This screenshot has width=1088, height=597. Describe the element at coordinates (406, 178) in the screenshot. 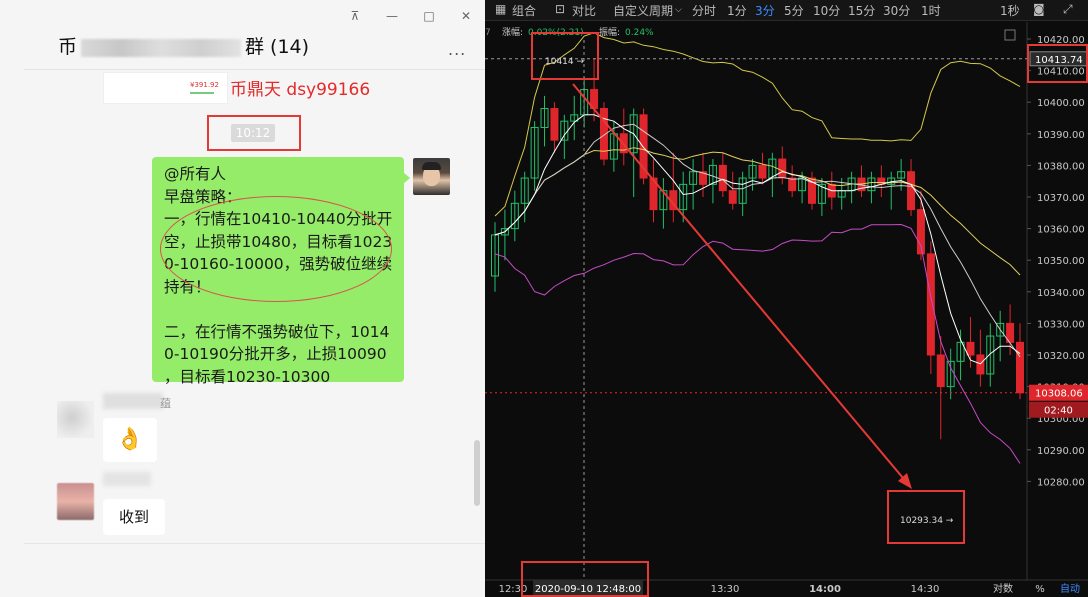

I see `bubble-tail` at that location.